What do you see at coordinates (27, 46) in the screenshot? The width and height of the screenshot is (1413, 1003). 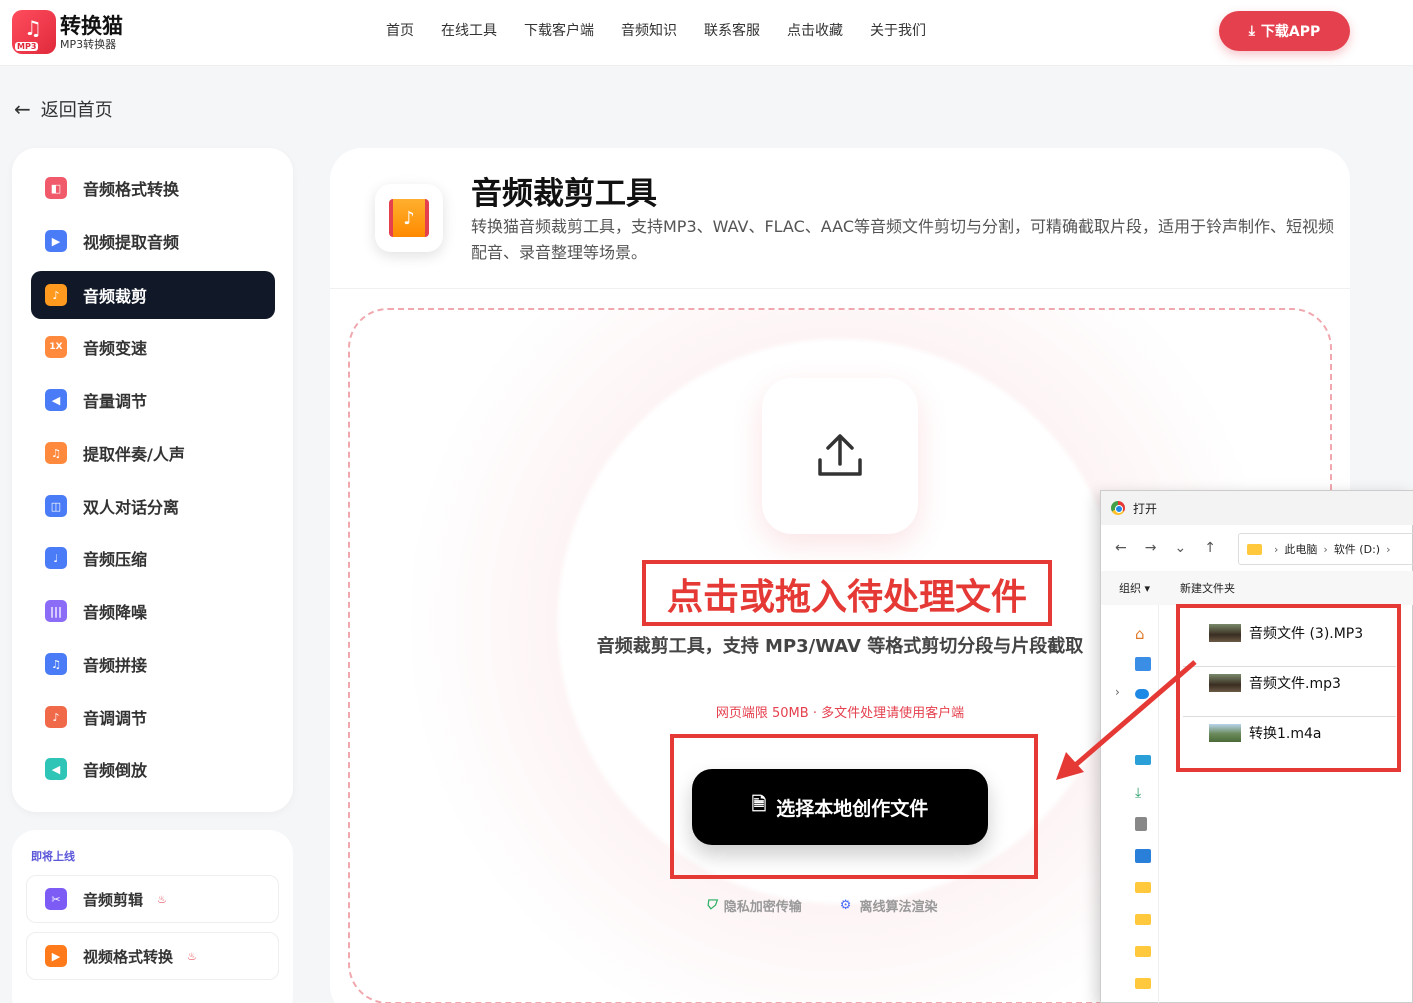 I see `logo-badge-text: MP3` at bounding box center [27, 46].